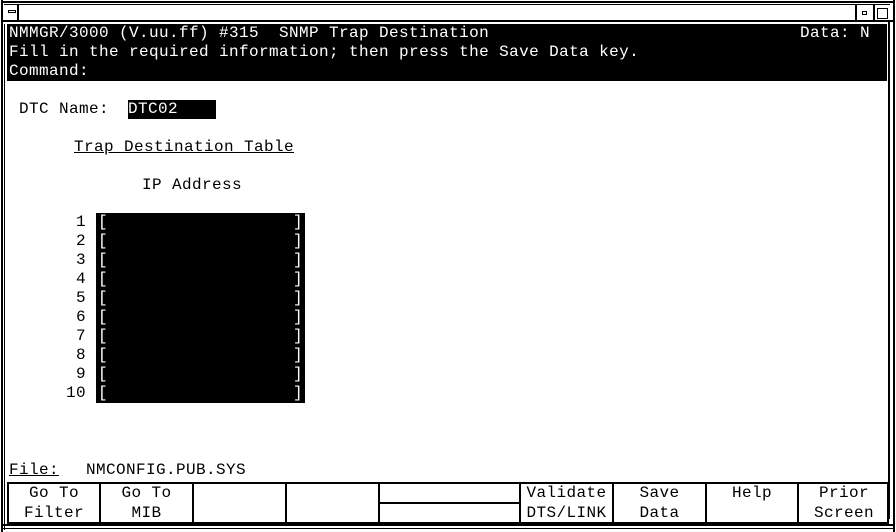  What do you see at coordinates (80, 241) in the screenshot?
I see `row-number: 2` at bounding box center [80, 241].